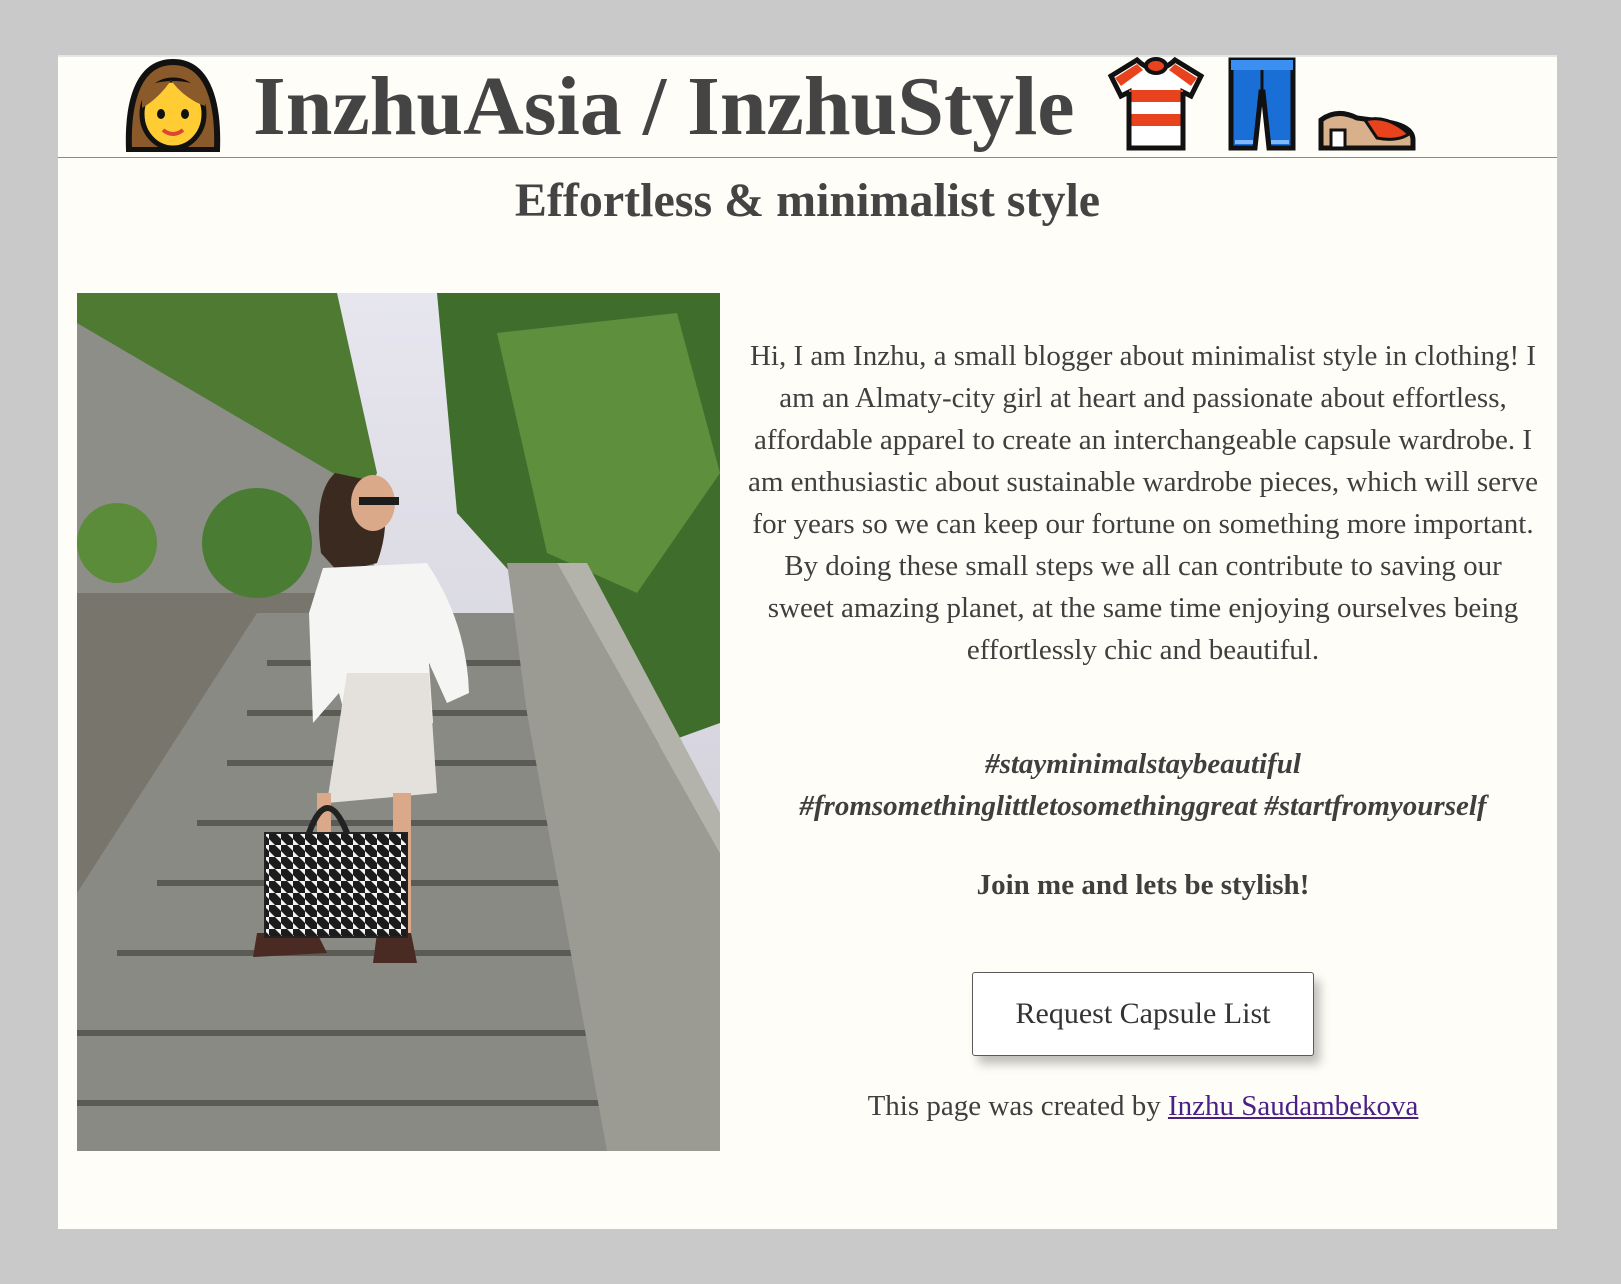 The height and width of the screenshot is (1284, 1621). I want to click on woman-icon, so click(173, 106).